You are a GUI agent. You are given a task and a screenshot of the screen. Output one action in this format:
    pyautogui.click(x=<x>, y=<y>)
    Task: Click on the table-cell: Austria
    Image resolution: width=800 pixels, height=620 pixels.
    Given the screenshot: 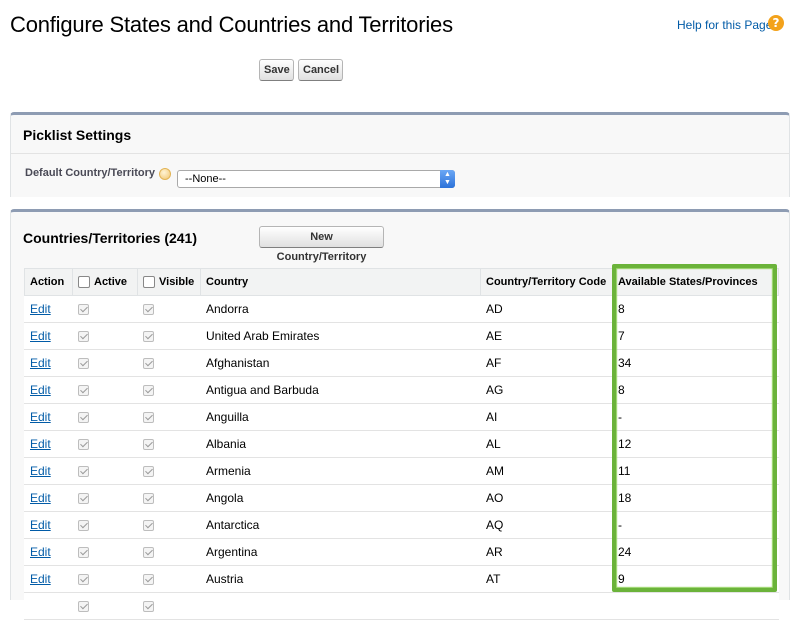 What is the action you would take?
    pyautogui.click(x=340, y=579)
    